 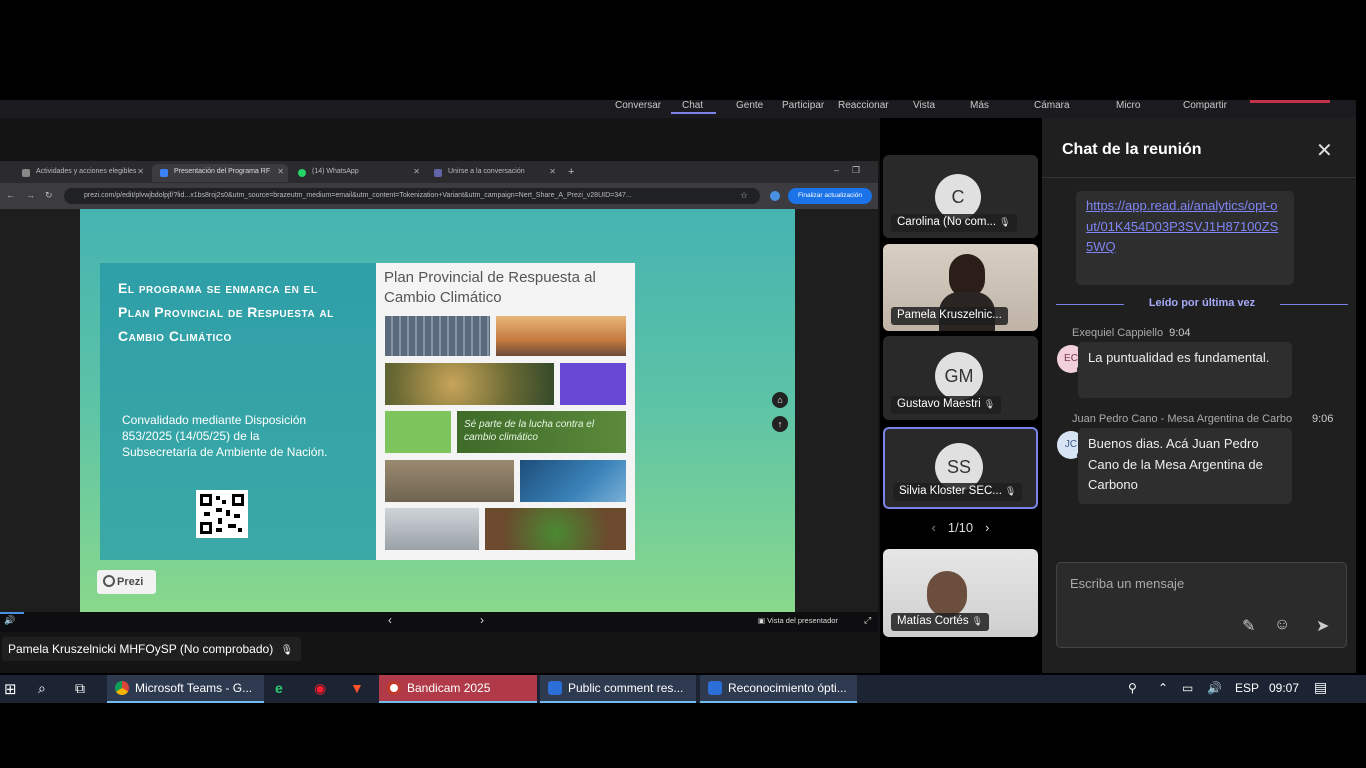 I want to click on search-icon: ⌕, so click(x=42, y=688).